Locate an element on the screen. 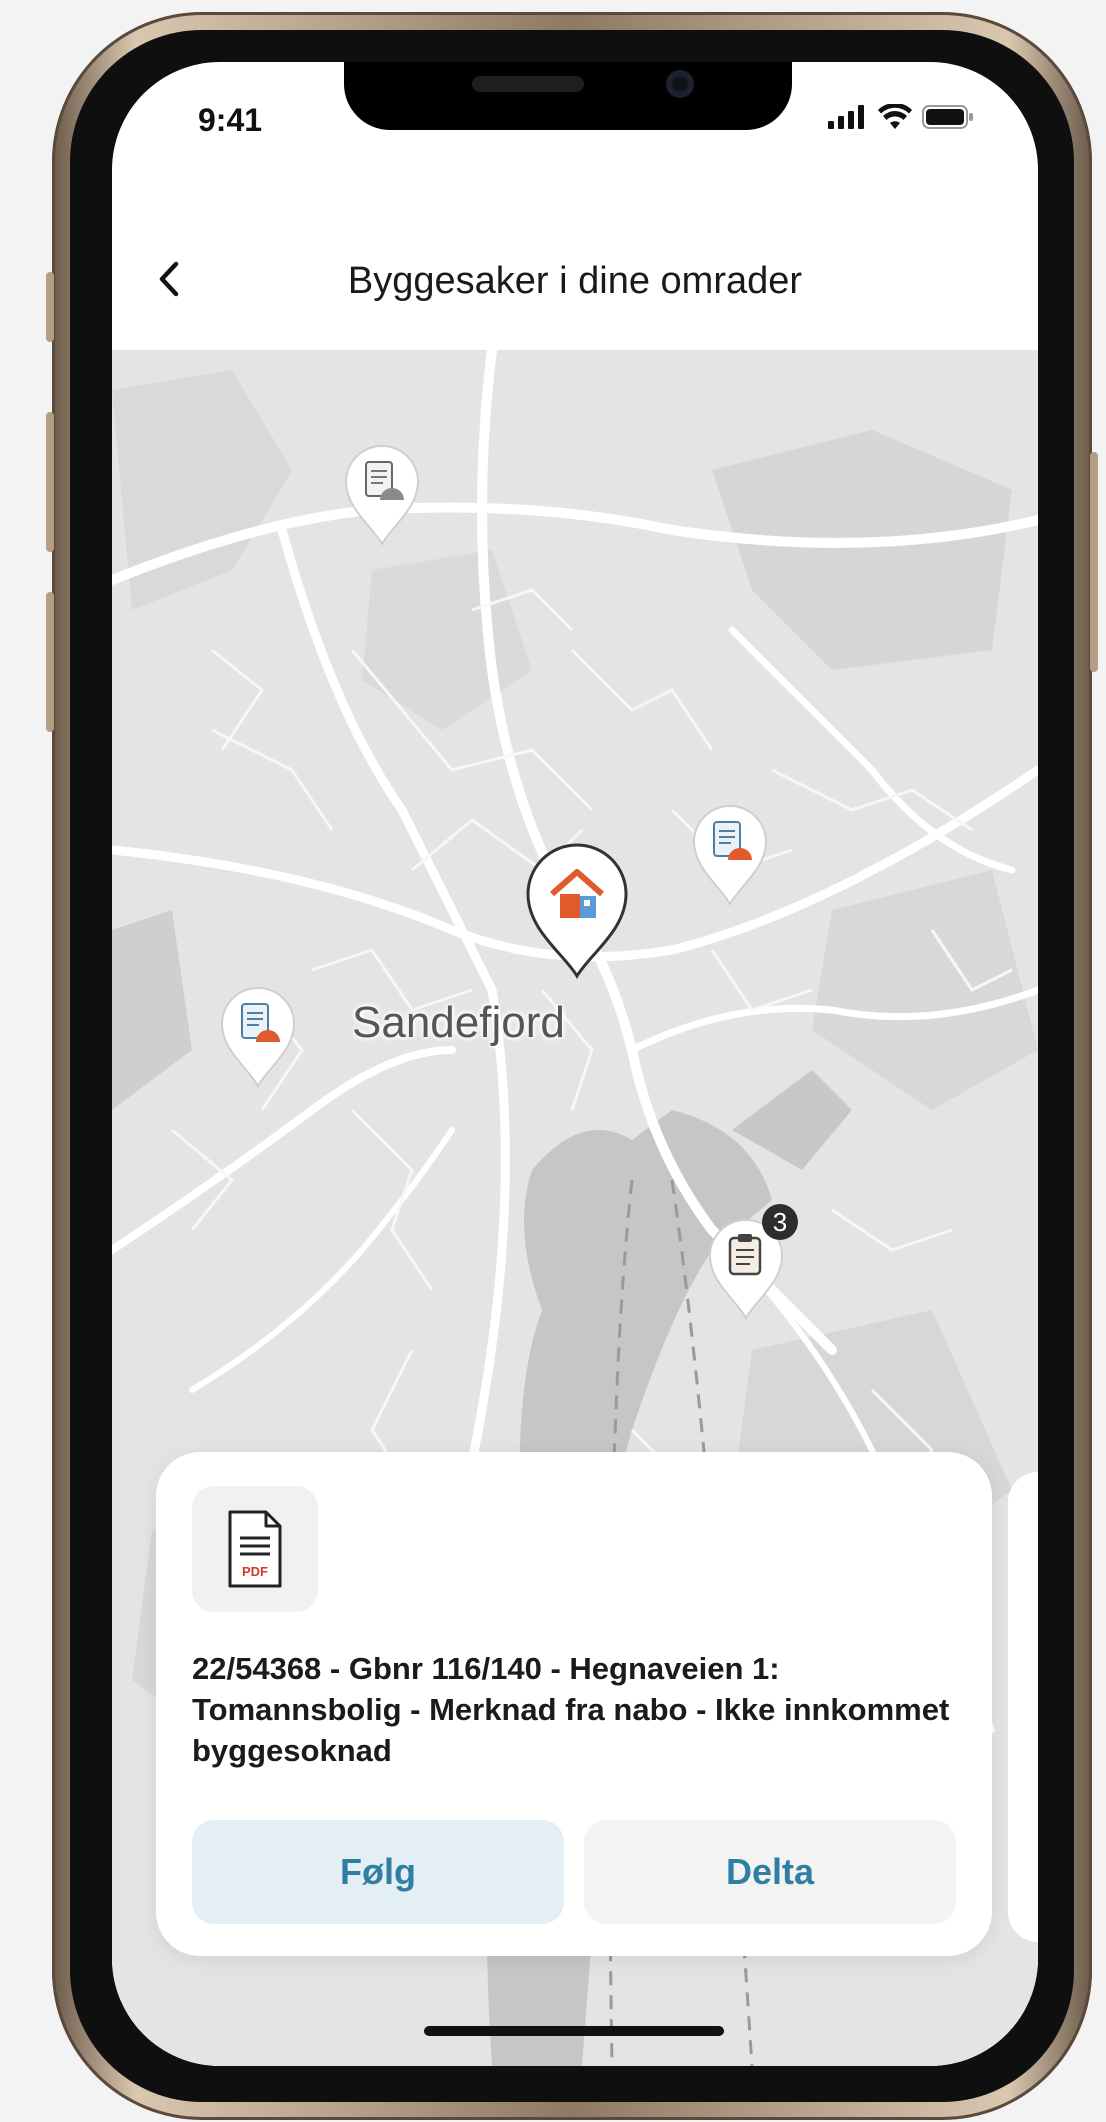 Image resolution: width=1106 pixels, height=2122 pixels. document-tile: PDF is located at coordinates (255, 1549).